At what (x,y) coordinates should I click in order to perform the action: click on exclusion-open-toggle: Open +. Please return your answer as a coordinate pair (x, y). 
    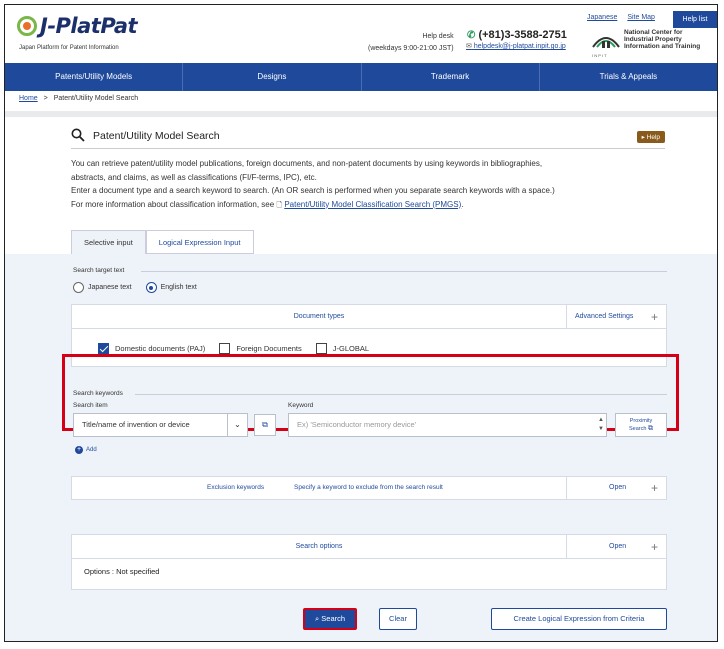
    Looking at the image, I should click on (616, 488).